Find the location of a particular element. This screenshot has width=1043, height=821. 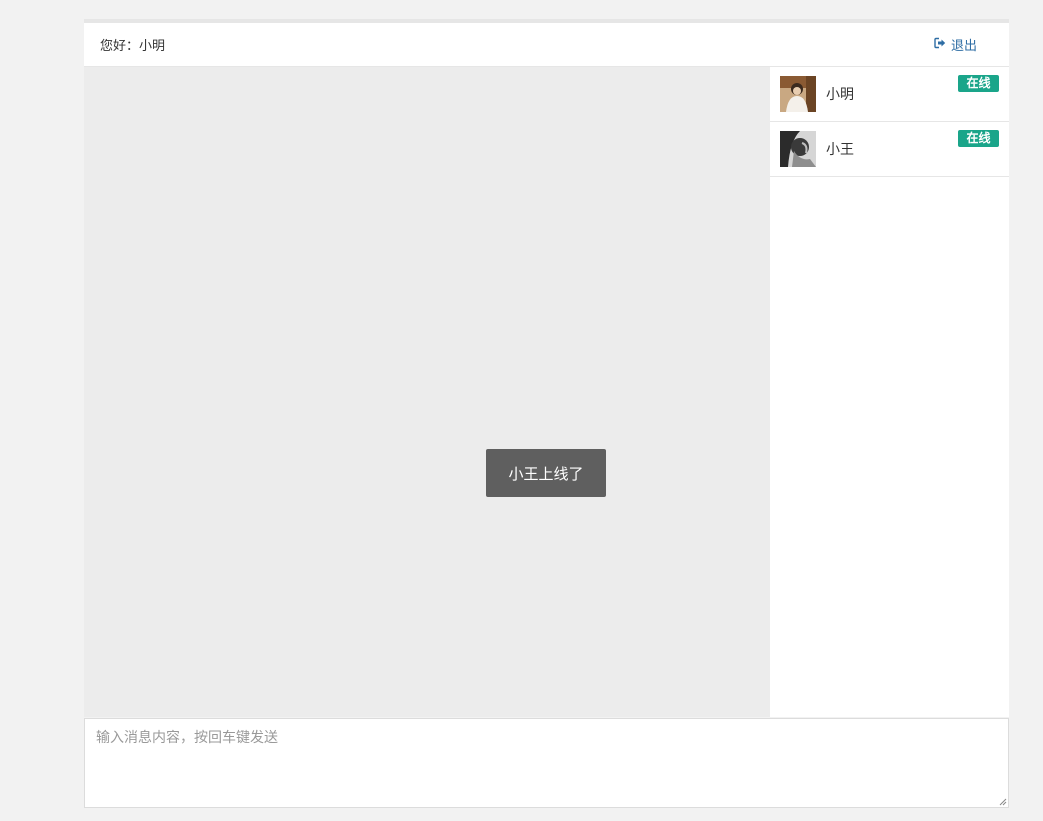

logout-button: 退出 is located at coordinates (955, 44).